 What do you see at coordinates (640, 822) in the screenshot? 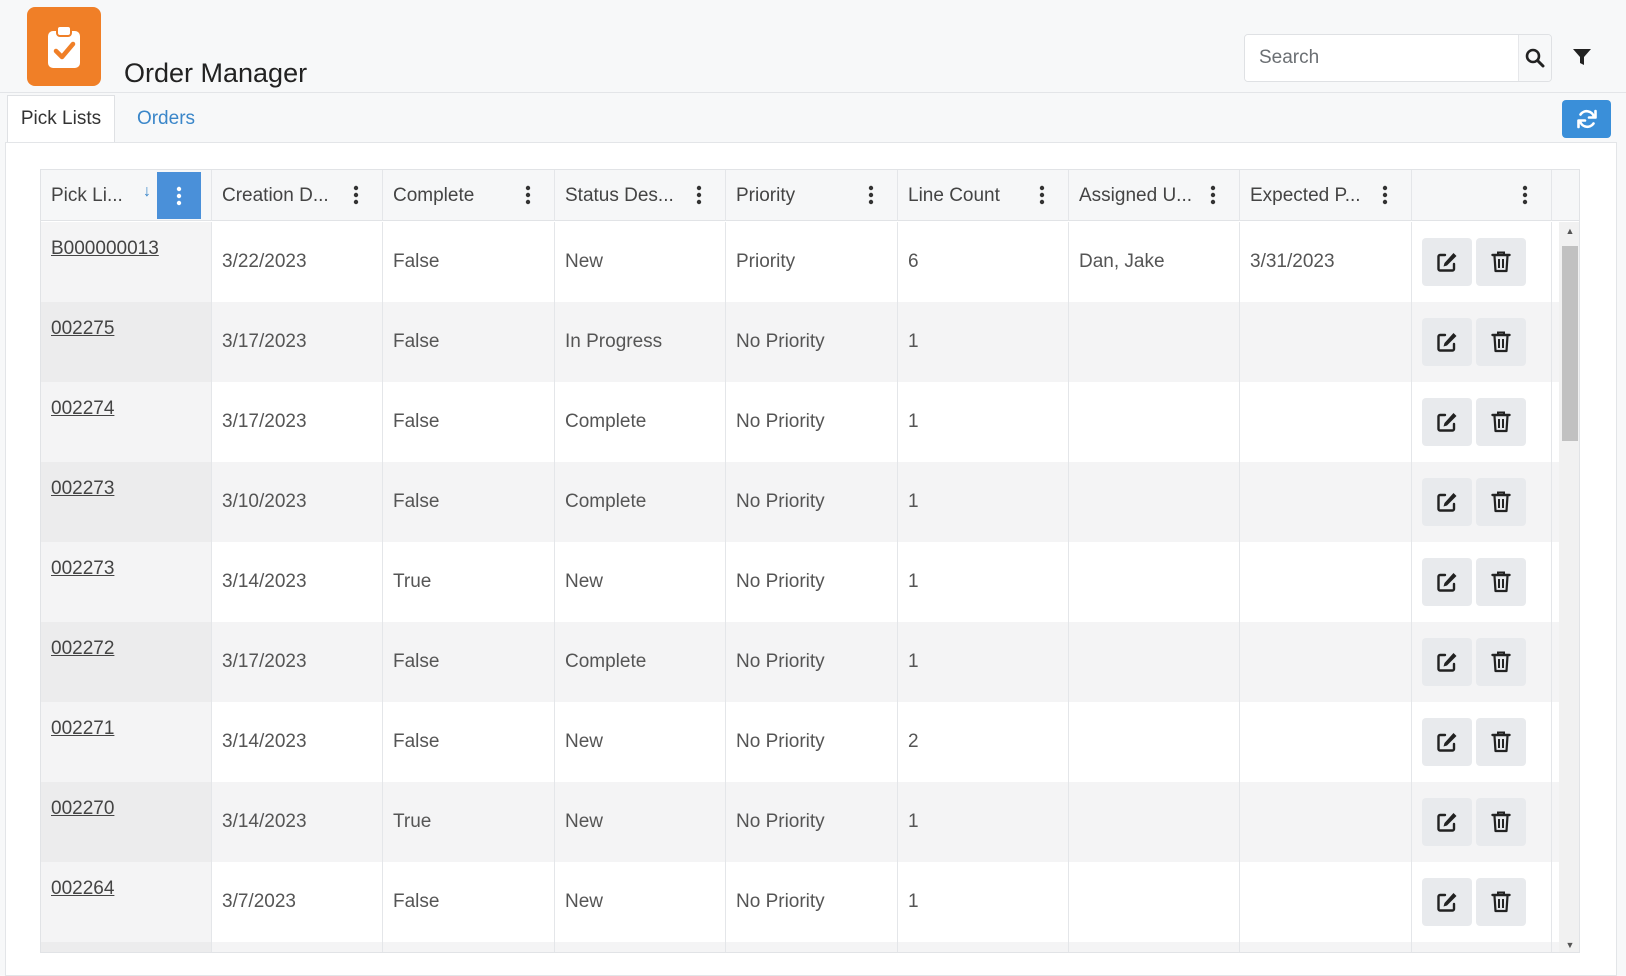
I see `cell-status-description: New` at bounding box center [640, 822].